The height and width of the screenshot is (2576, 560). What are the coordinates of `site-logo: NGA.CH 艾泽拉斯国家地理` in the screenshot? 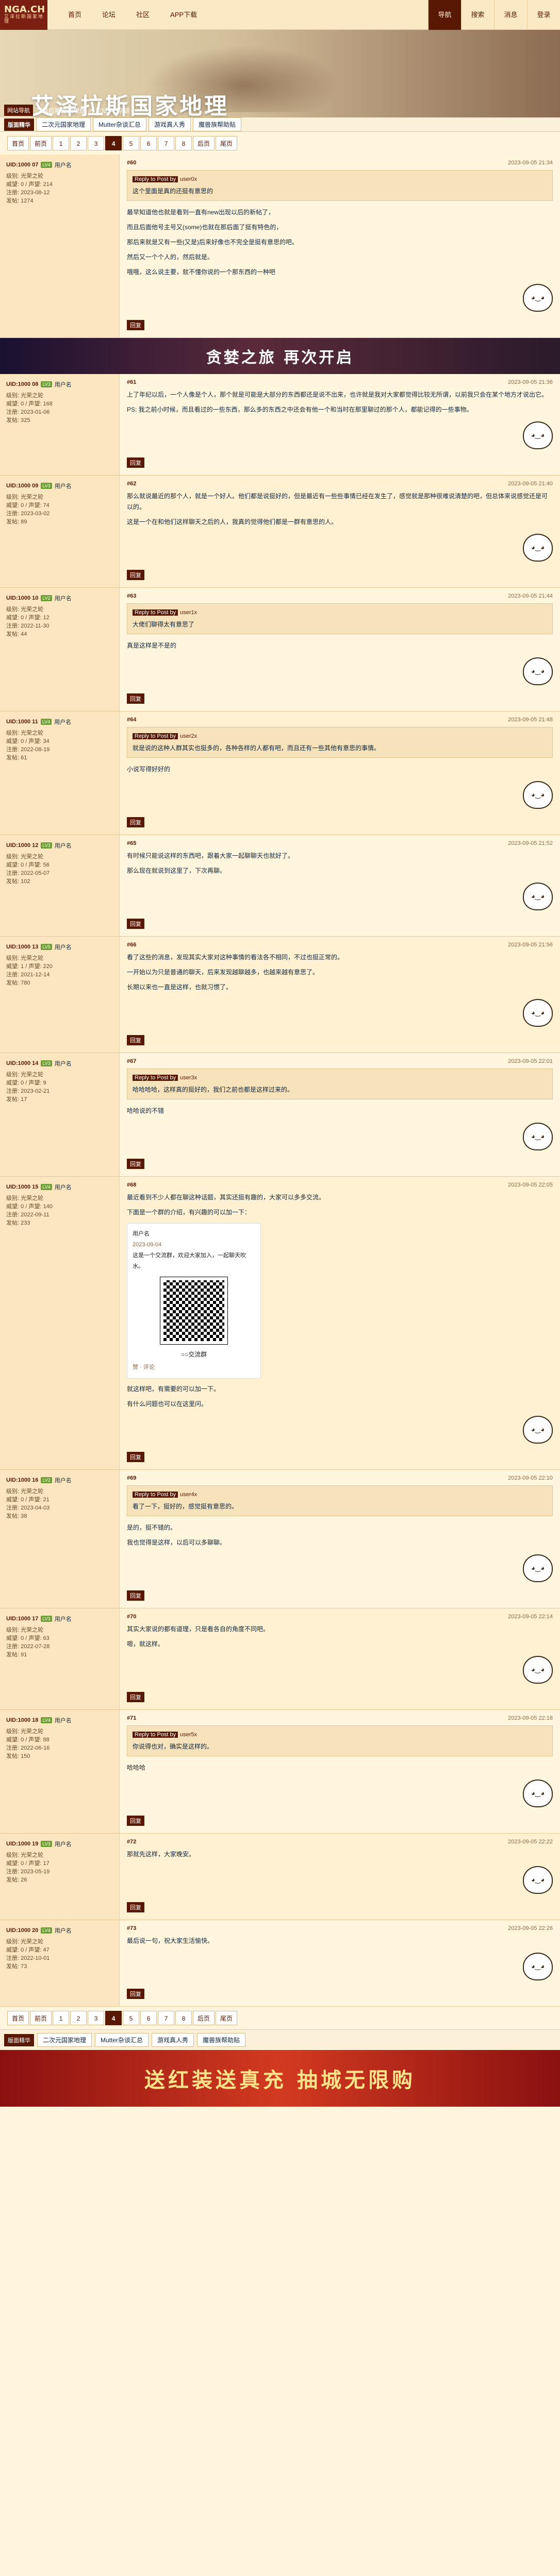 It's located at (23, 15).